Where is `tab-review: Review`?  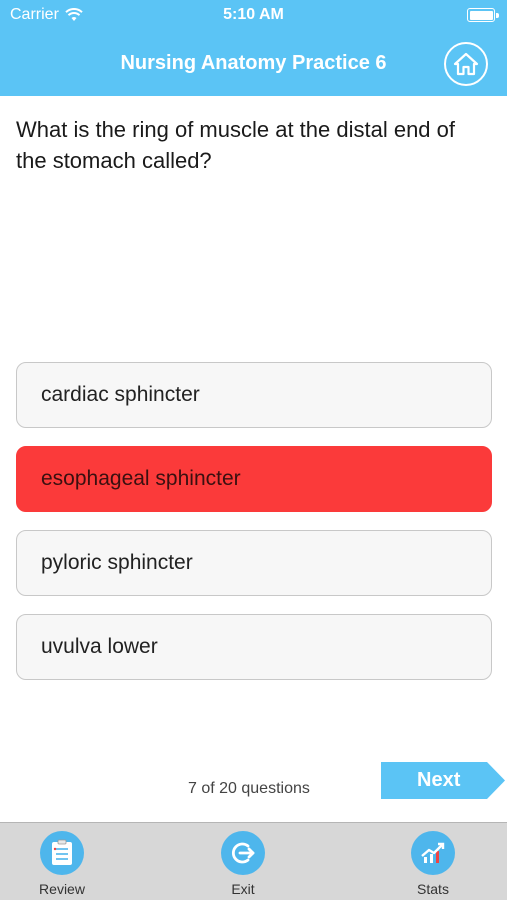
tab-review: Review is located at coordinates (62, 864).